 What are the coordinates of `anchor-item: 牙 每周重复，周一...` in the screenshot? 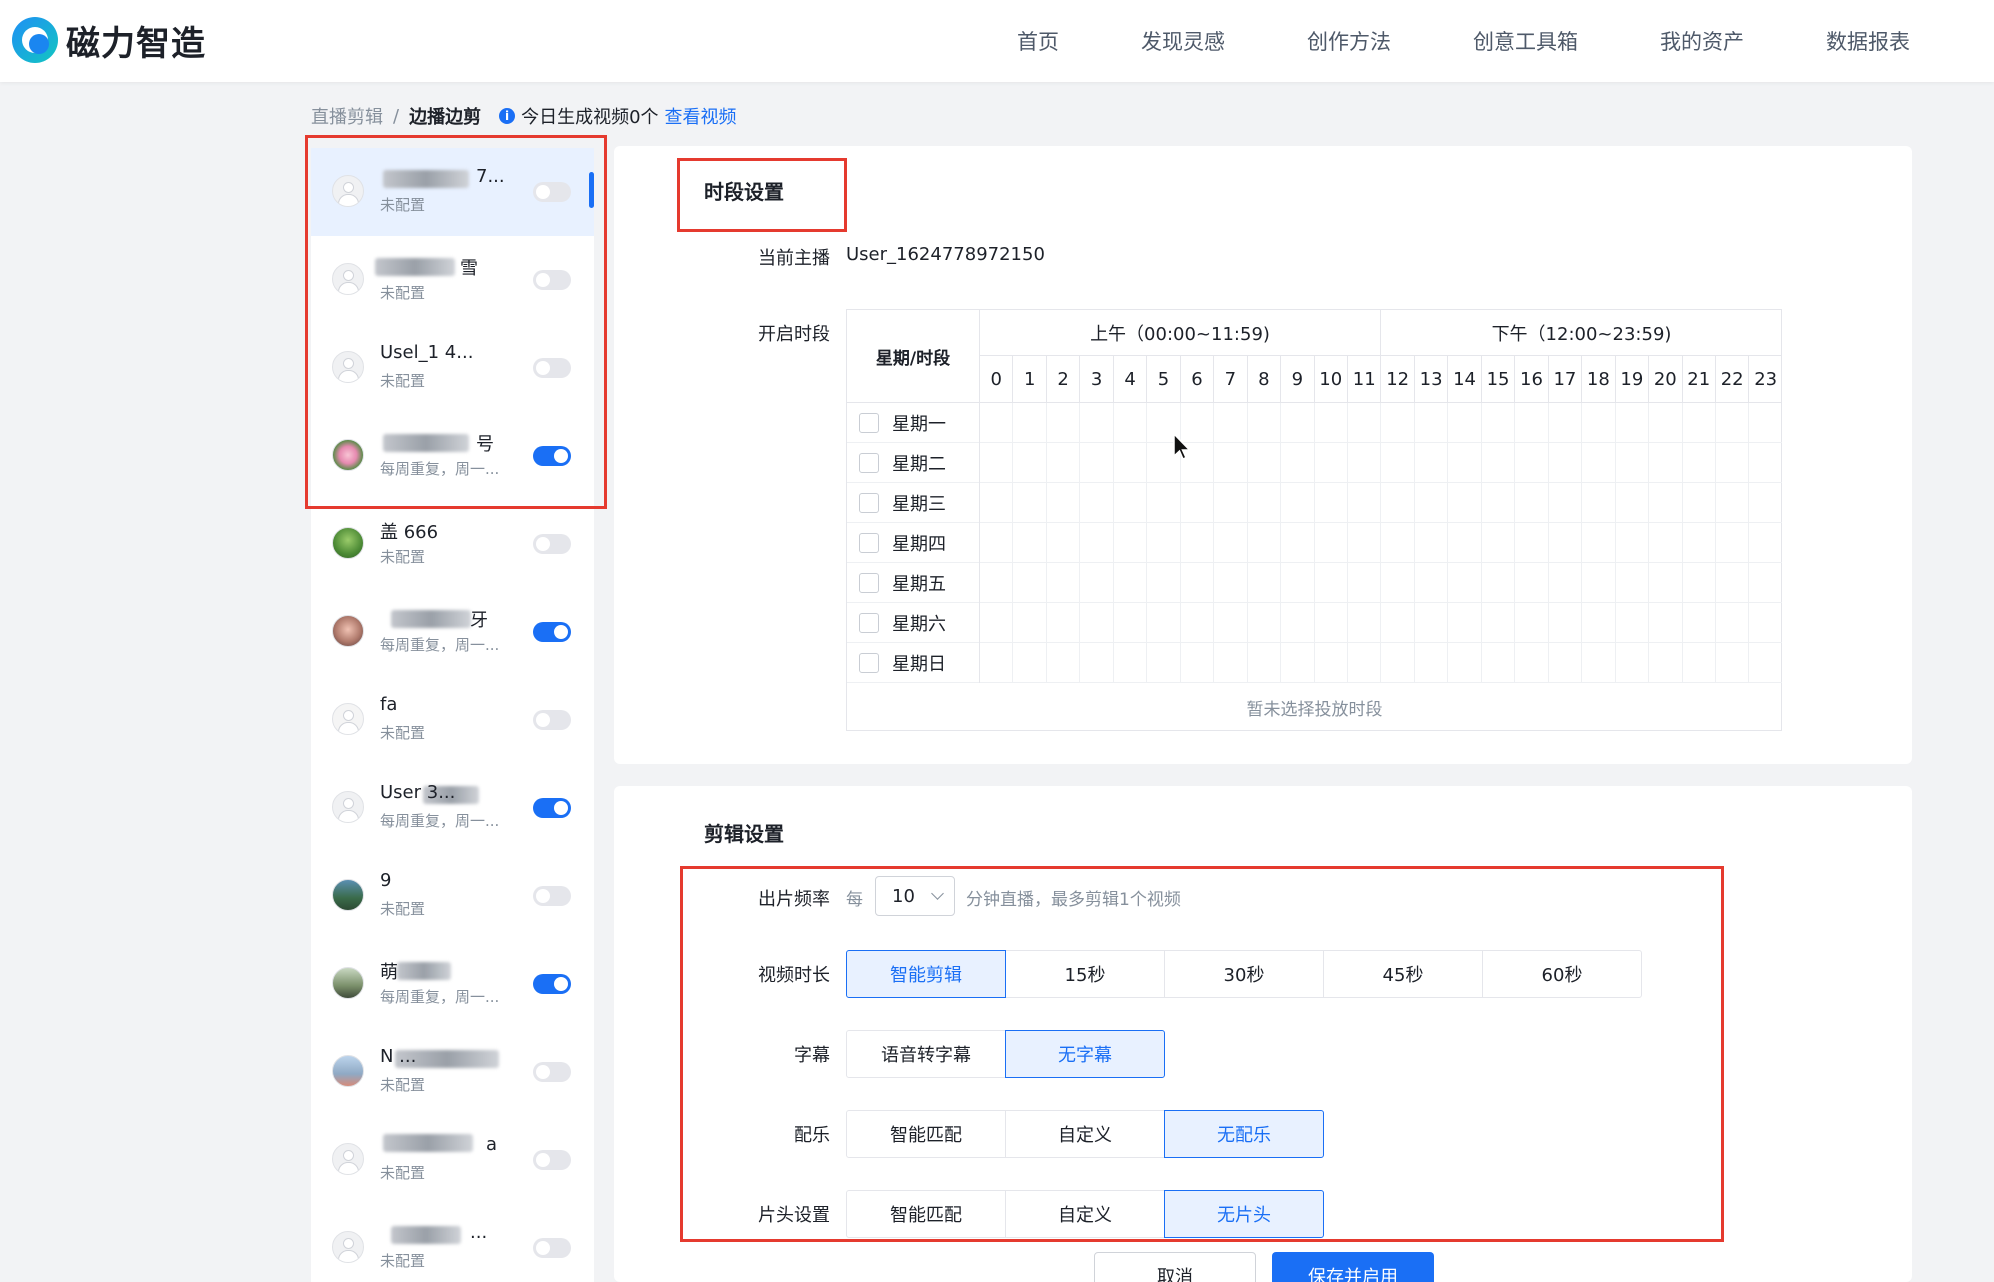 It's located at (452, 632).